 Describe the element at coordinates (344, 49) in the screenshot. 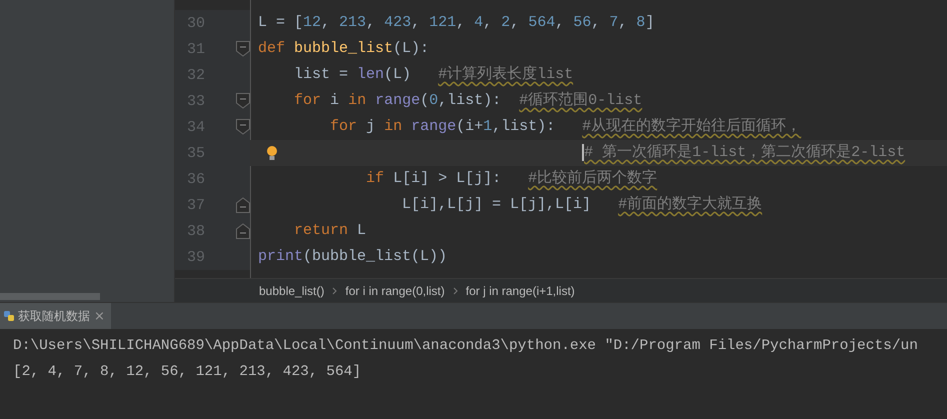

I see `code-line: def bubble_list(L):` at that location.